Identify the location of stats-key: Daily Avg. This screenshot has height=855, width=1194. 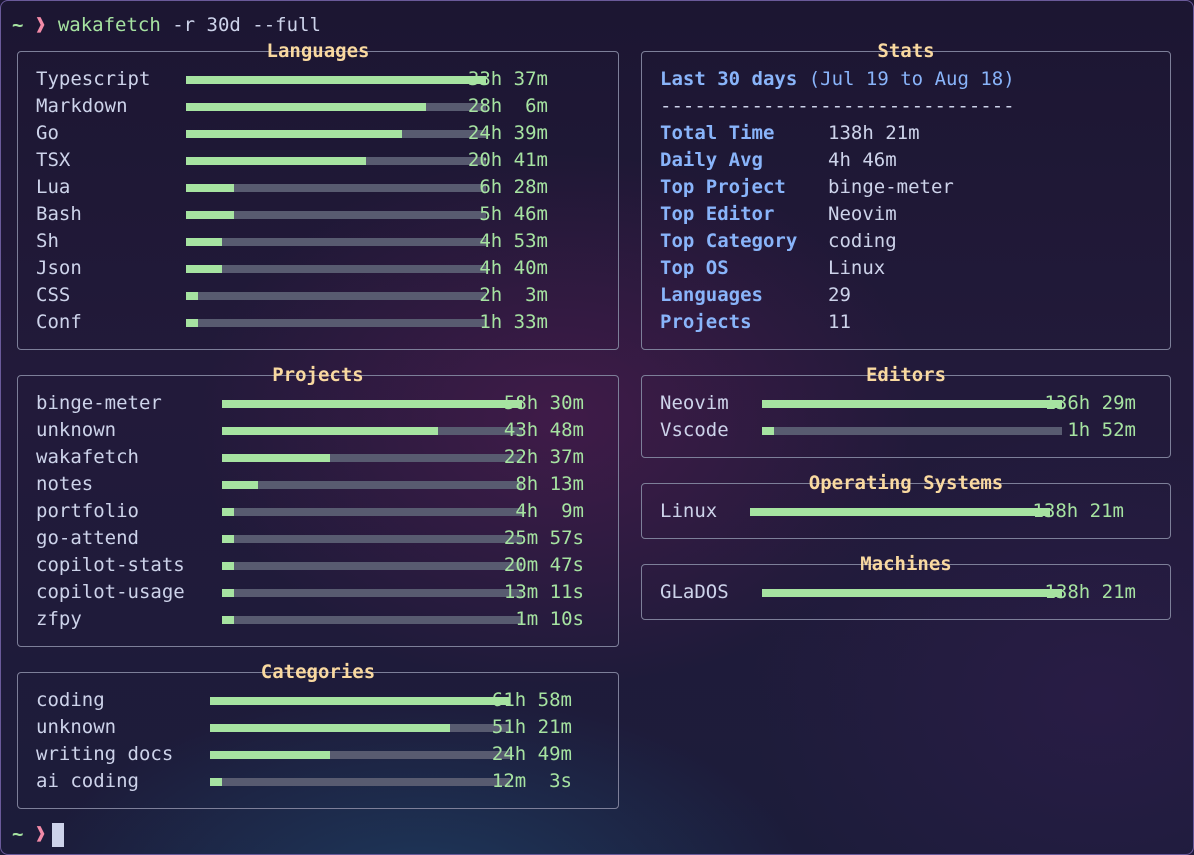
(711, 160).